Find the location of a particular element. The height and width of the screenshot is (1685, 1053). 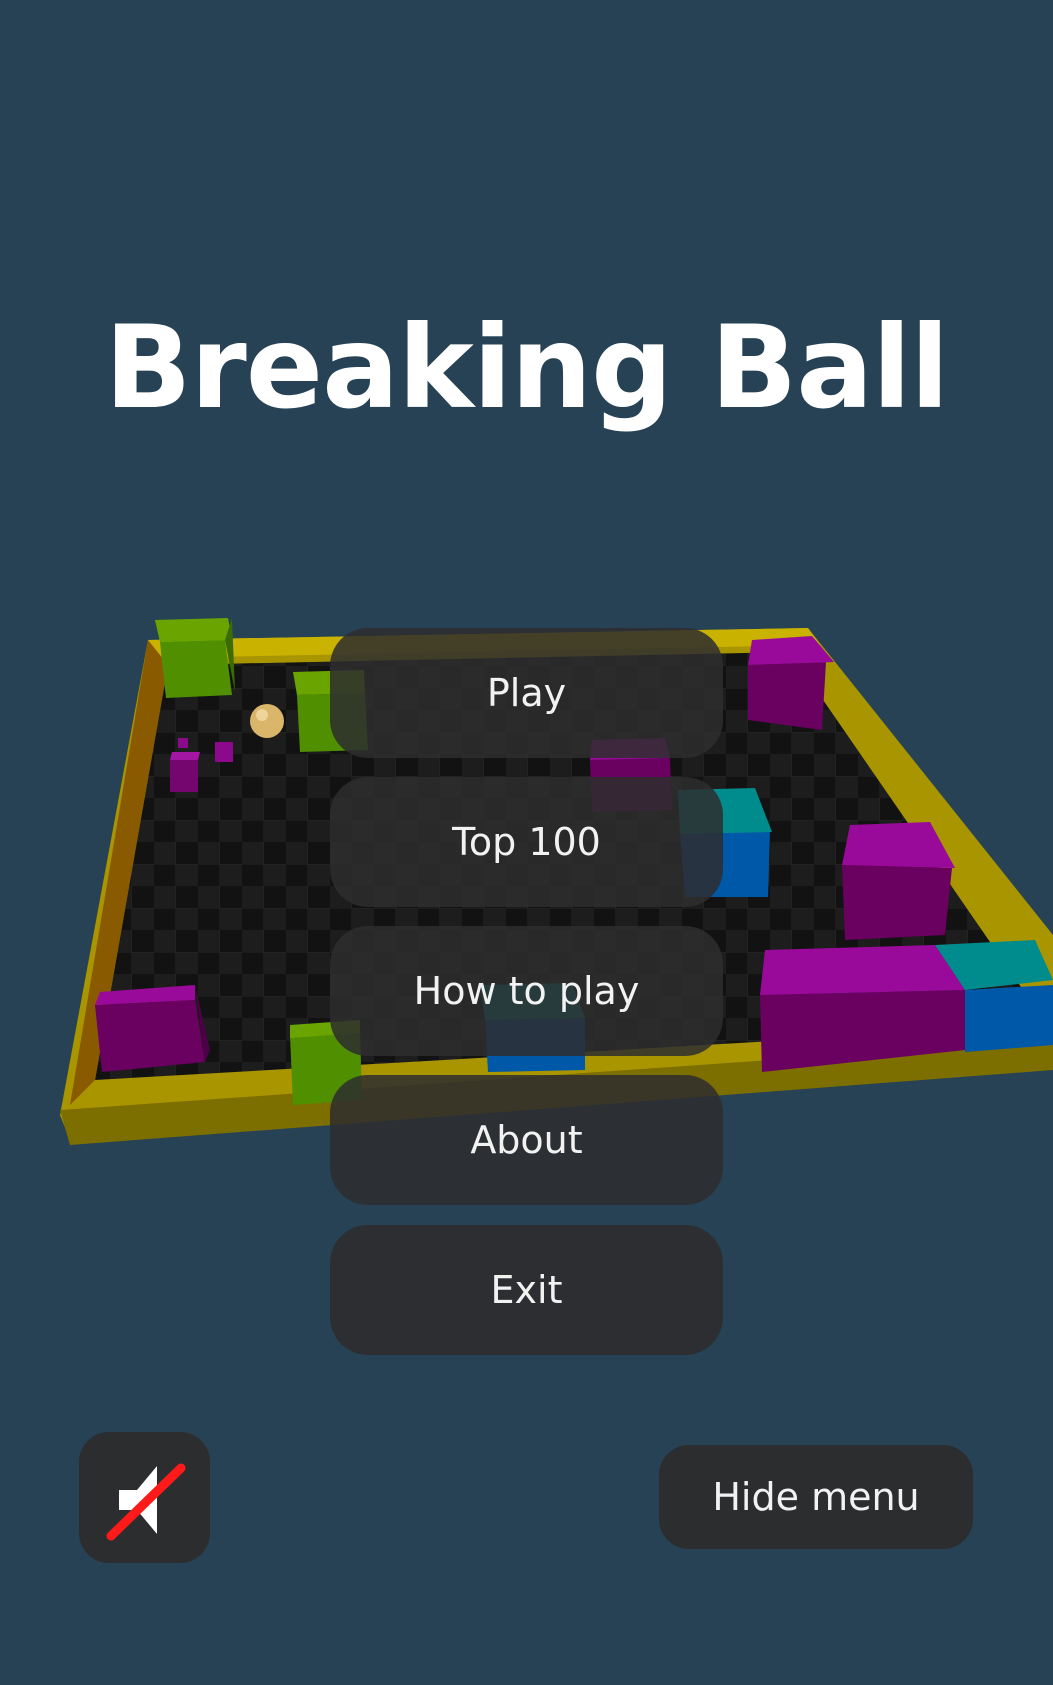

game-title: Breaking Ball is located at coordinates (527, 367).